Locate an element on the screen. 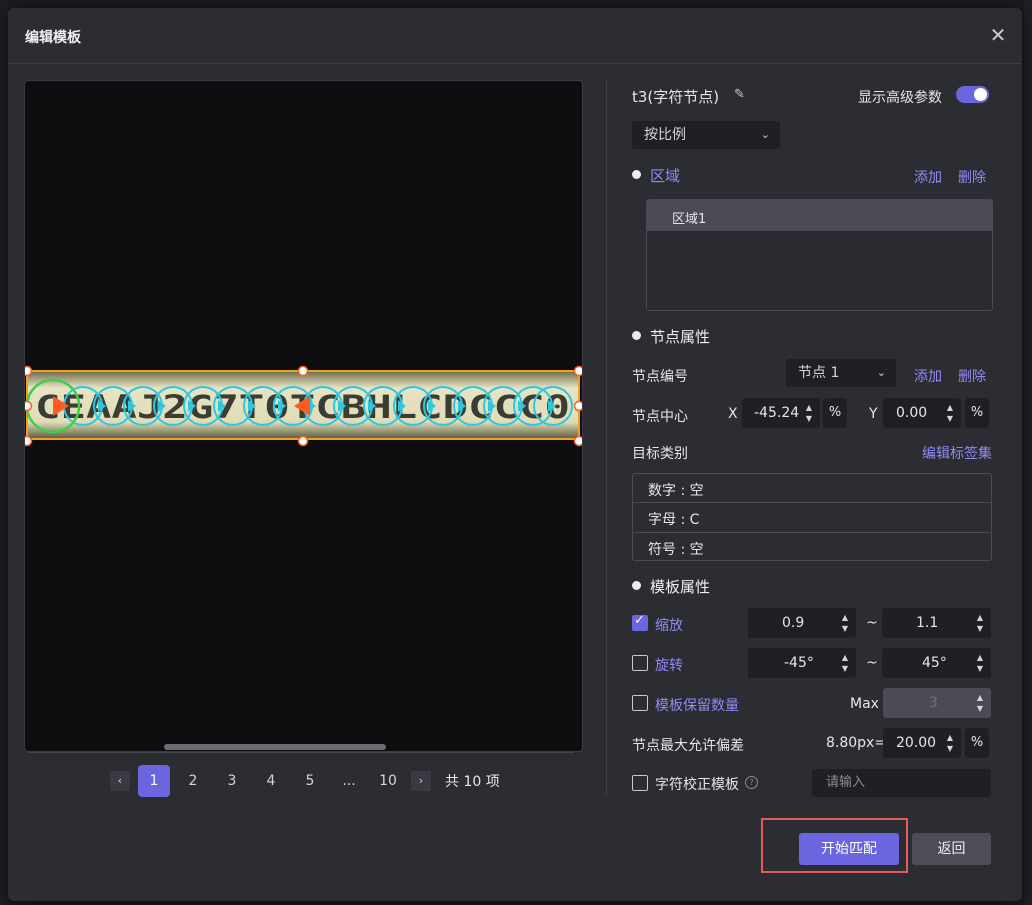  target-digit-label: 数字 : 空 is located at coordinates (676, 491).